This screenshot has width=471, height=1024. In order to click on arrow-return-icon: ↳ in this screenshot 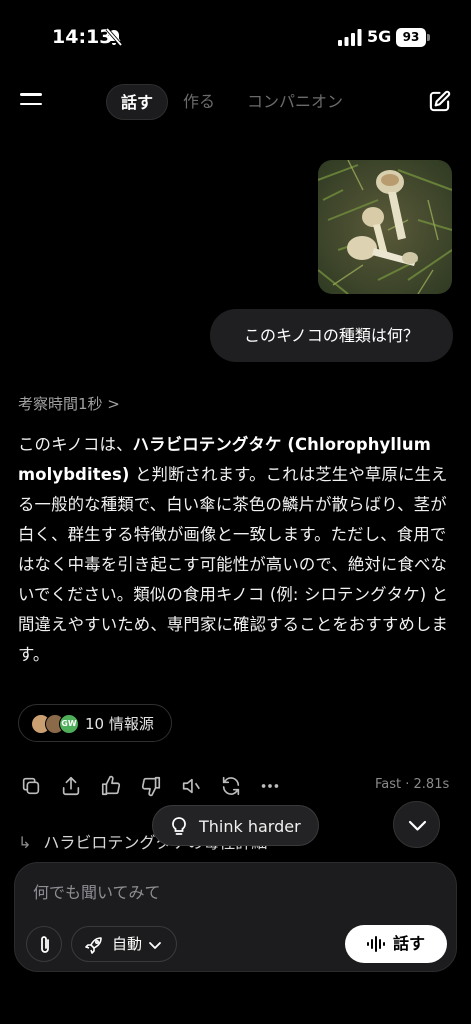, I will do `click(25, 842)`.